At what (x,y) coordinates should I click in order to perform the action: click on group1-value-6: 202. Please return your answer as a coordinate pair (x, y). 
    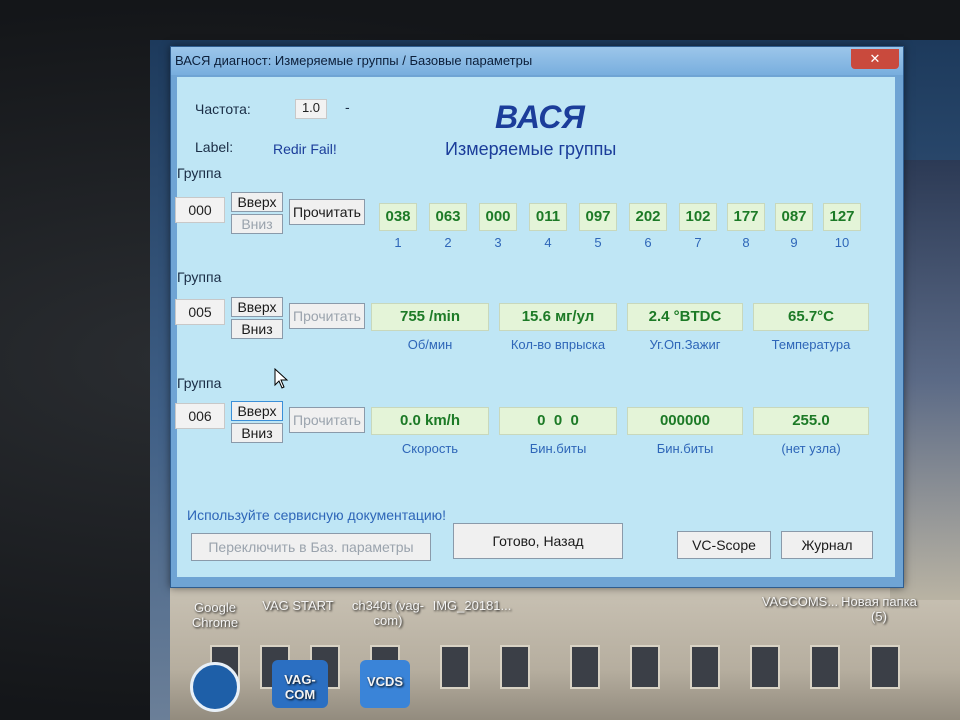
    Looking at the image, I should click on (648, 217).